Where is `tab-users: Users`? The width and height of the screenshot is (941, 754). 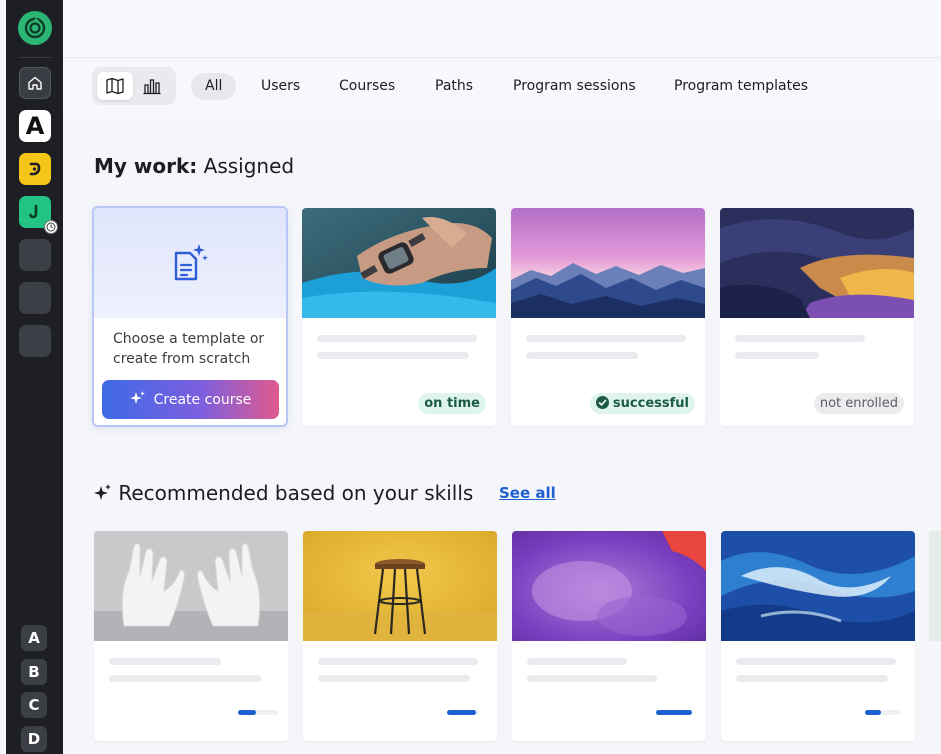 tab-users: Users is located at coordinates (280, 86).